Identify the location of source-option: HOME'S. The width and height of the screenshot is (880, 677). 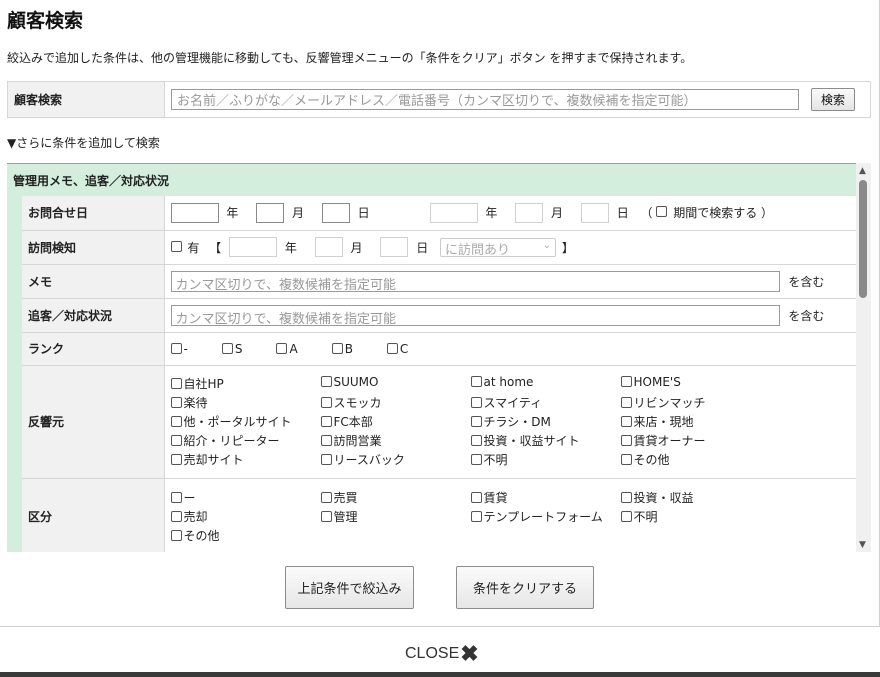
(695, 383).